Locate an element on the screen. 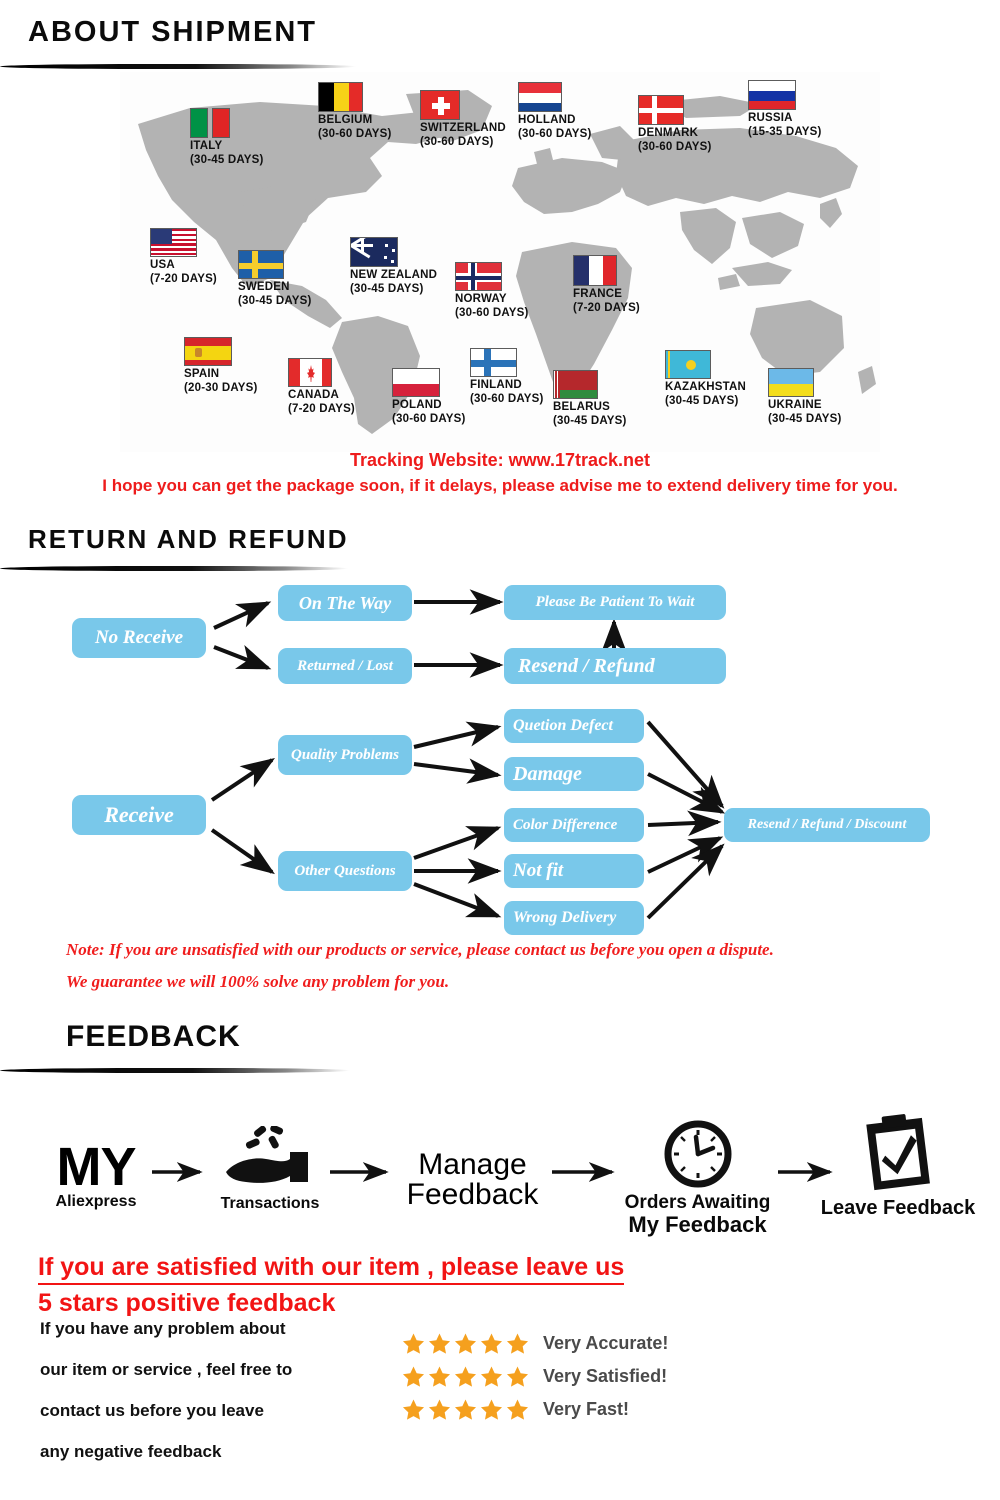 Image resolution: width=1000 pixels, height=1500 pixels. flag-denmark is located at coordinates (661, 110).